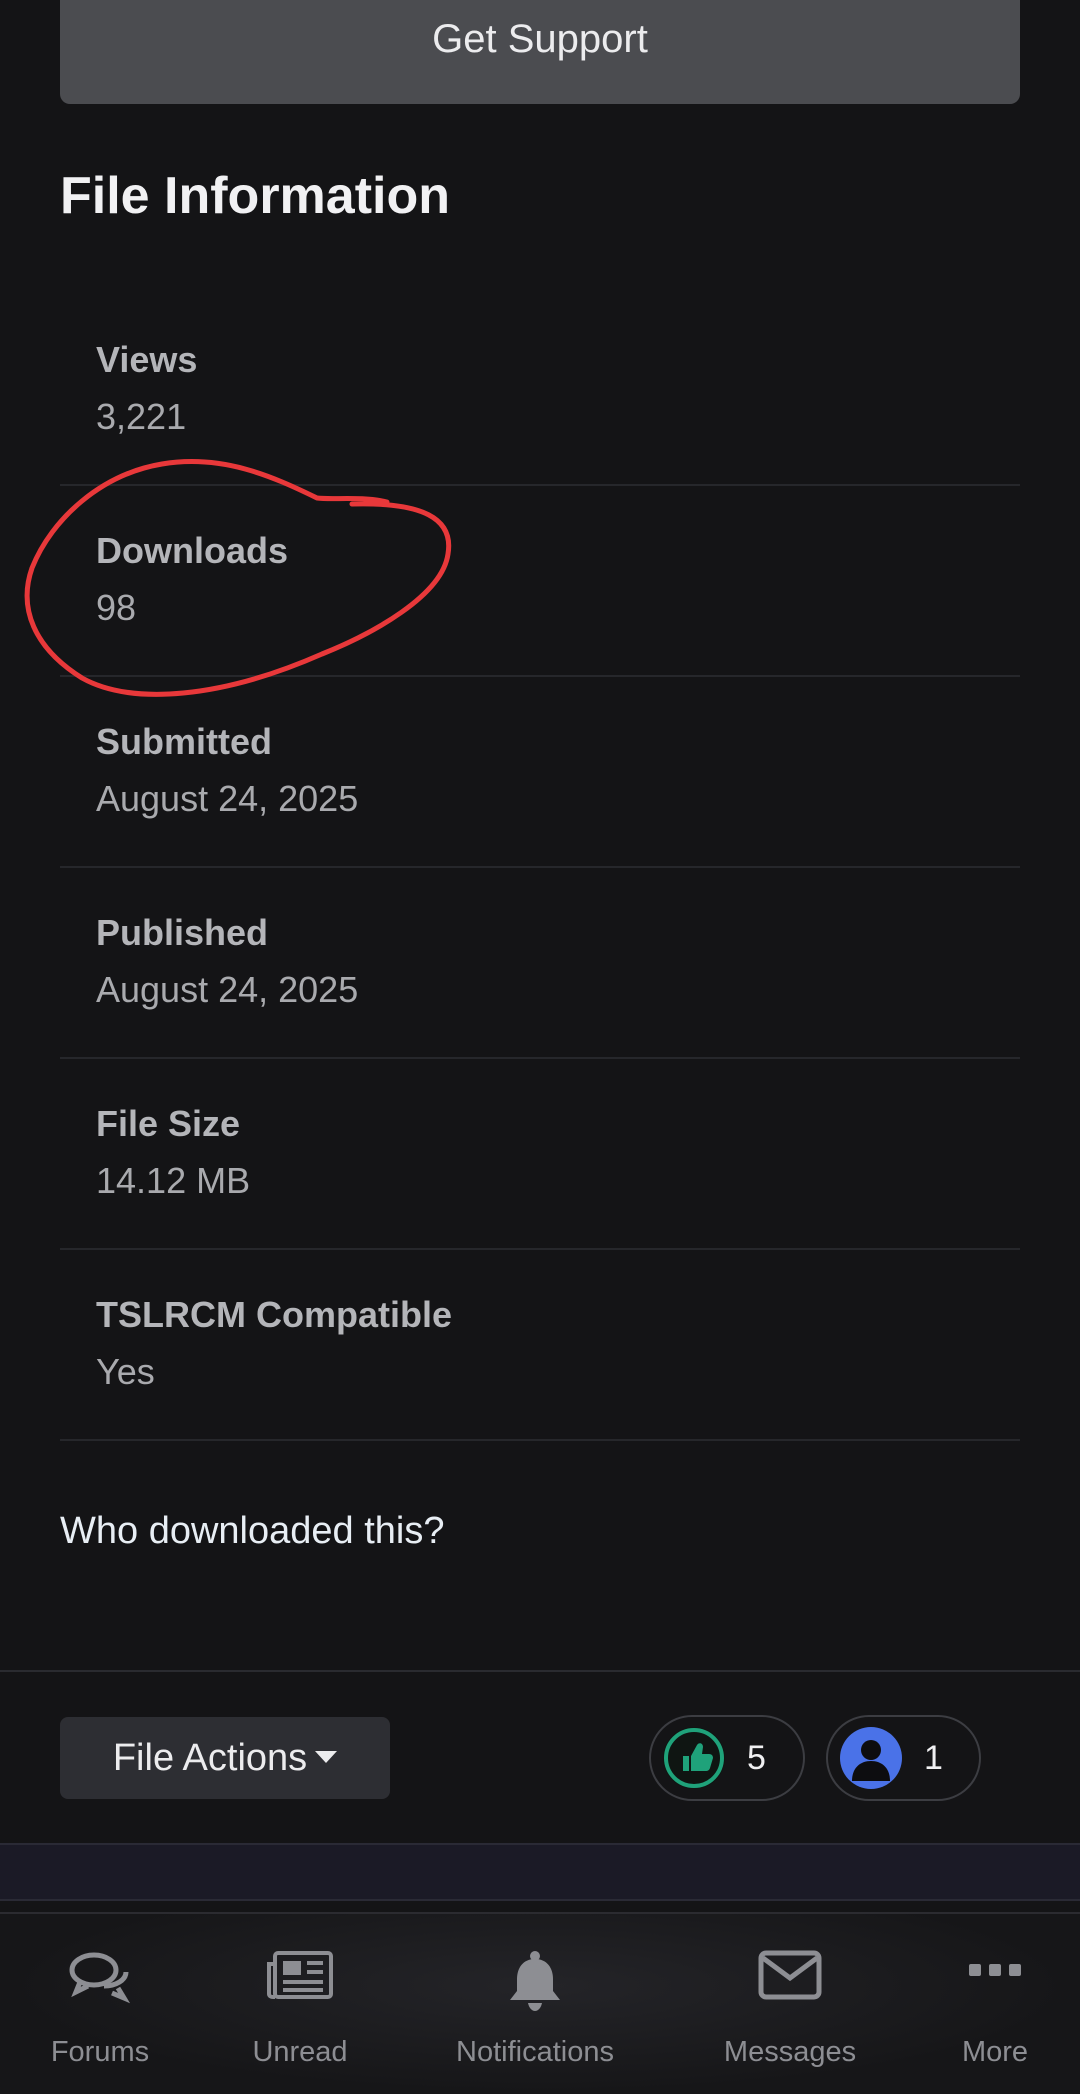 The height and width of the screenshot is (2094, 1080). I want to click on info-row-published: Published August 24, 2025, so click(540, 963).